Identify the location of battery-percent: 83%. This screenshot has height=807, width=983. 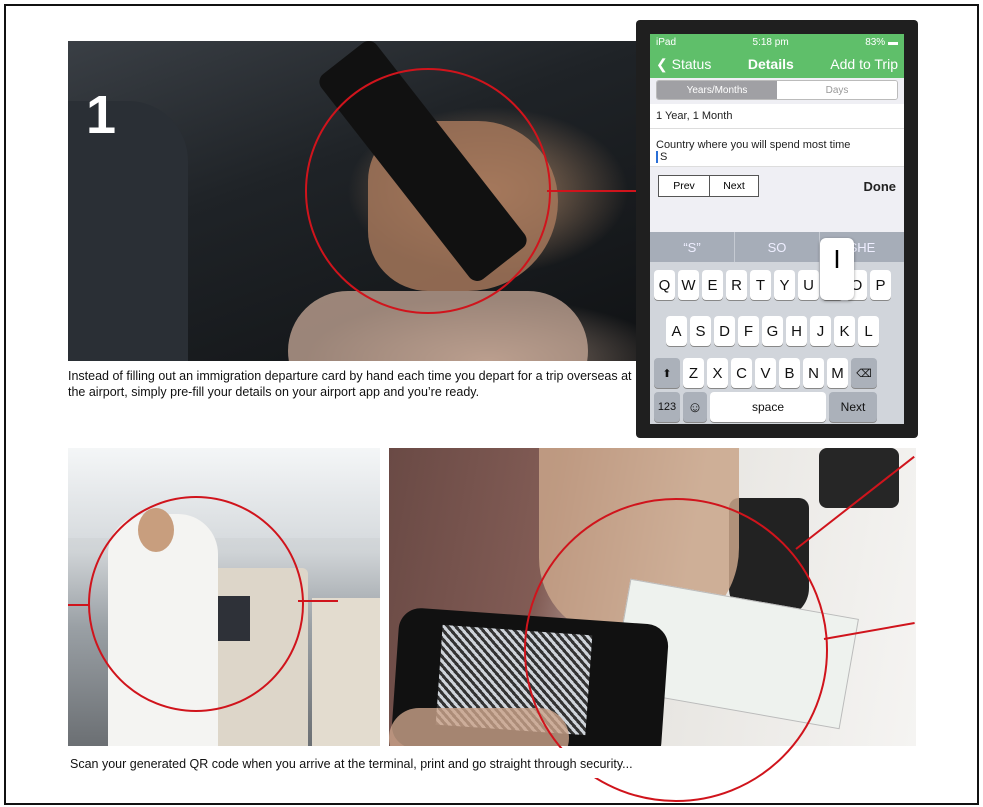
(875, 42).